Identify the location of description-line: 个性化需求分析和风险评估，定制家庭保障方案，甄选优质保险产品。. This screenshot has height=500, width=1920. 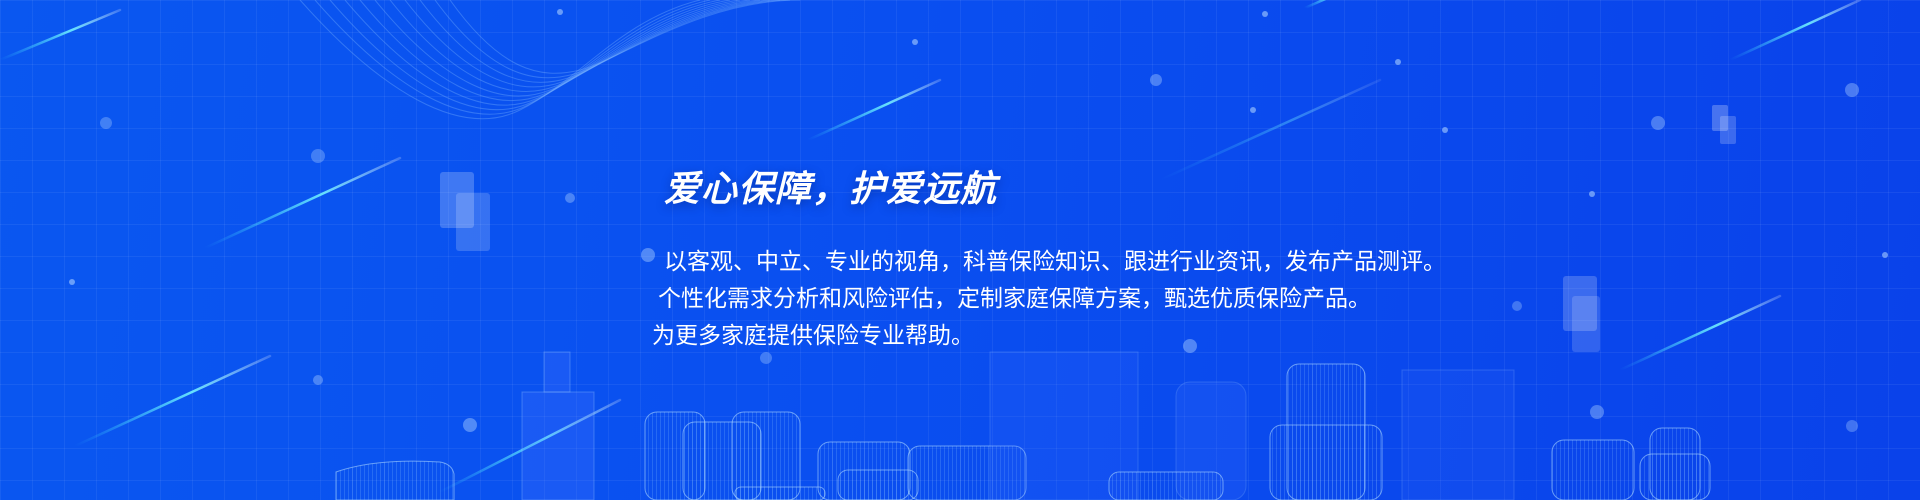
(1014, 299).